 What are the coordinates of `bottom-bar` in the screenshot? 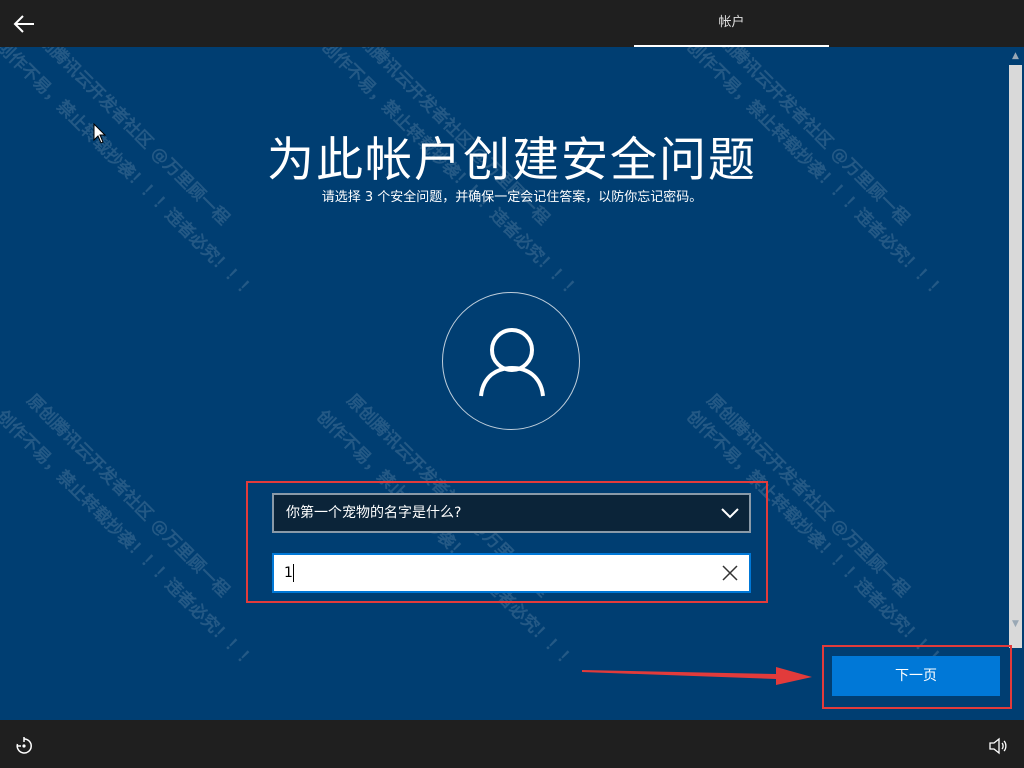 It's located at (512, 744).